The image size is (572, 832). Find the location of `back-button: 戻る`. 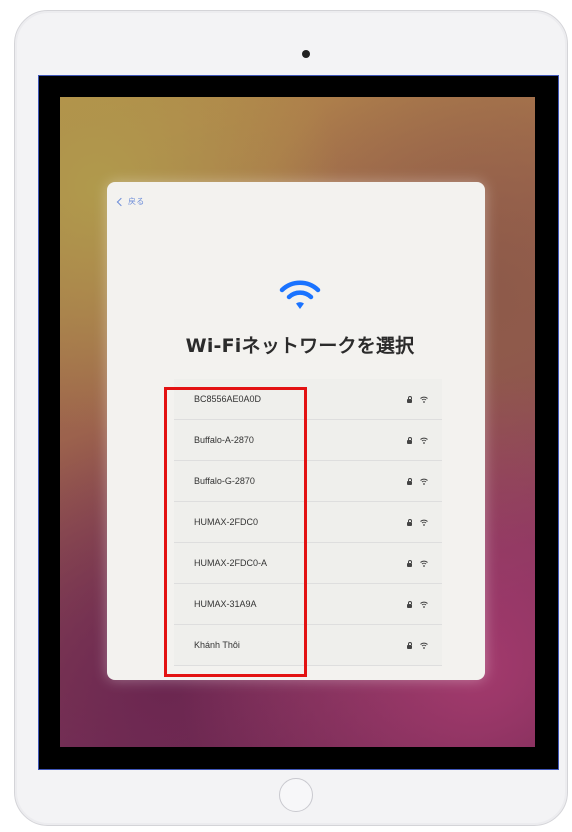

back-button: 戻る is located at coordinates (130, 201).